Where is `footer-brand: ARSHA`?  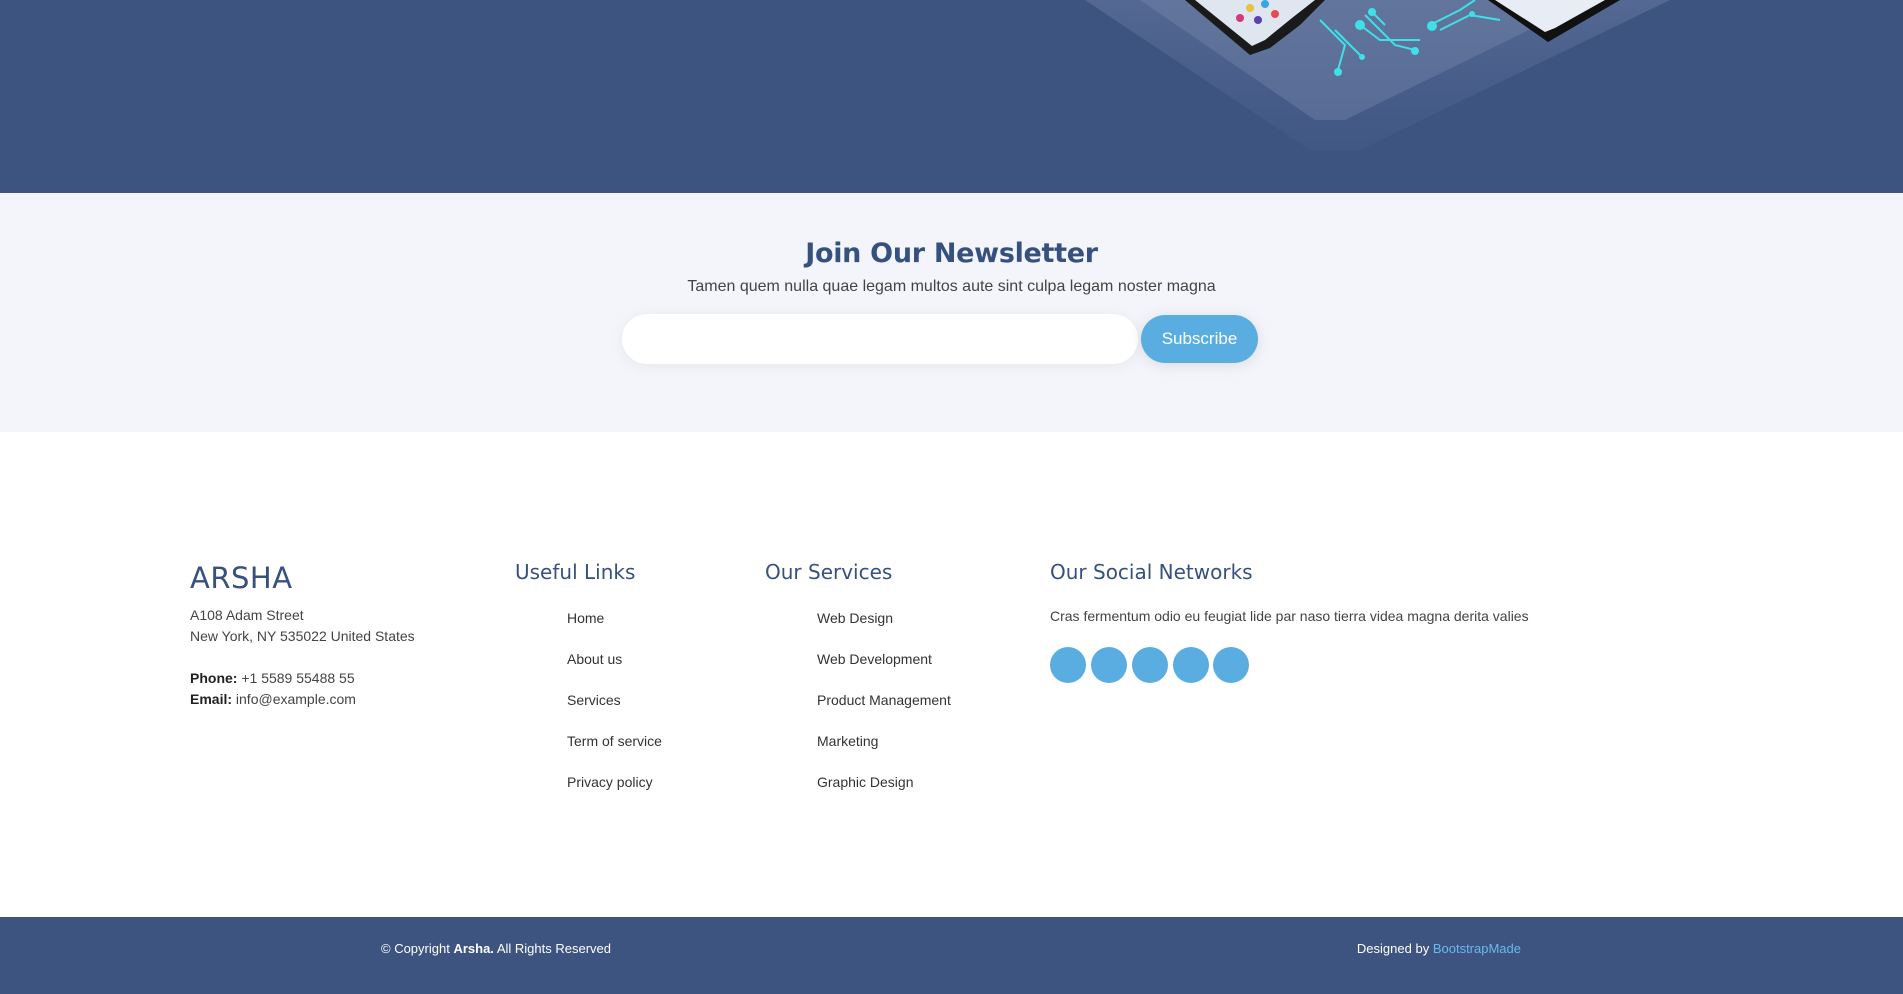
footer-brand: ARSHA is located at coordinates (241, 578).